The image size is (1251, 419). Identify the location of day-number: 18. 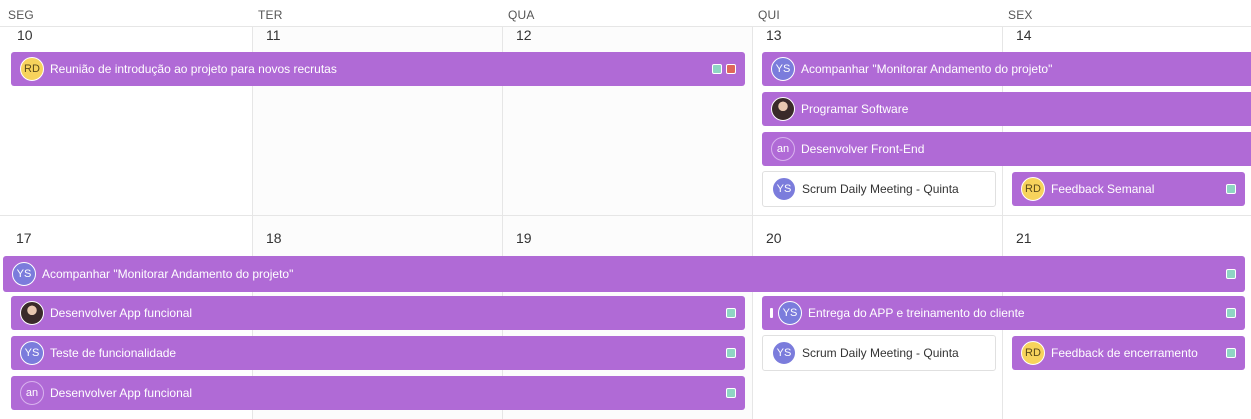
(274, 238).